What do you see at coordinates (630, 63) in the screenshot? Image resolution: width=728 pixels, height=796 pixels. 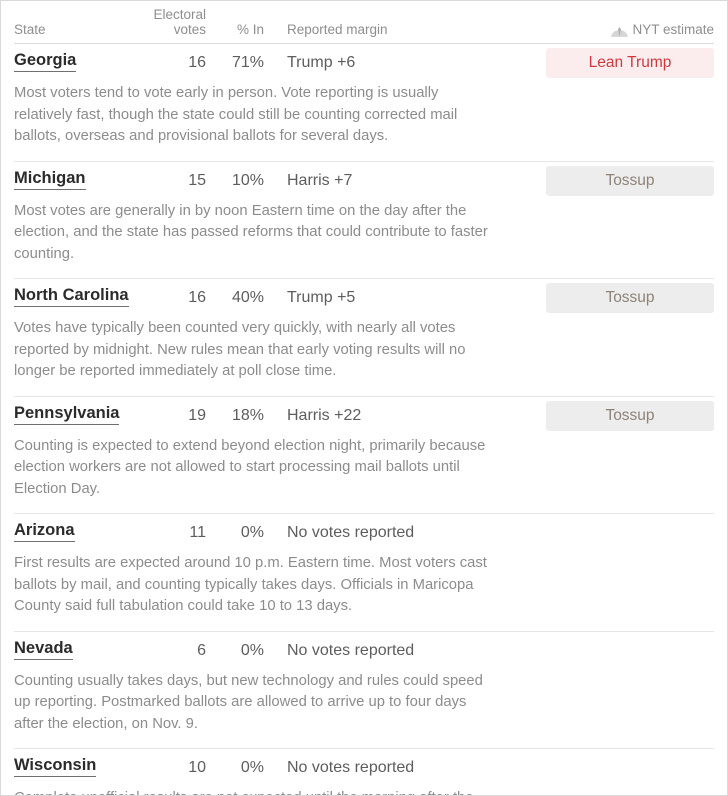 I see `status-badge: Lean Trump` at bounding box center [630, 63].